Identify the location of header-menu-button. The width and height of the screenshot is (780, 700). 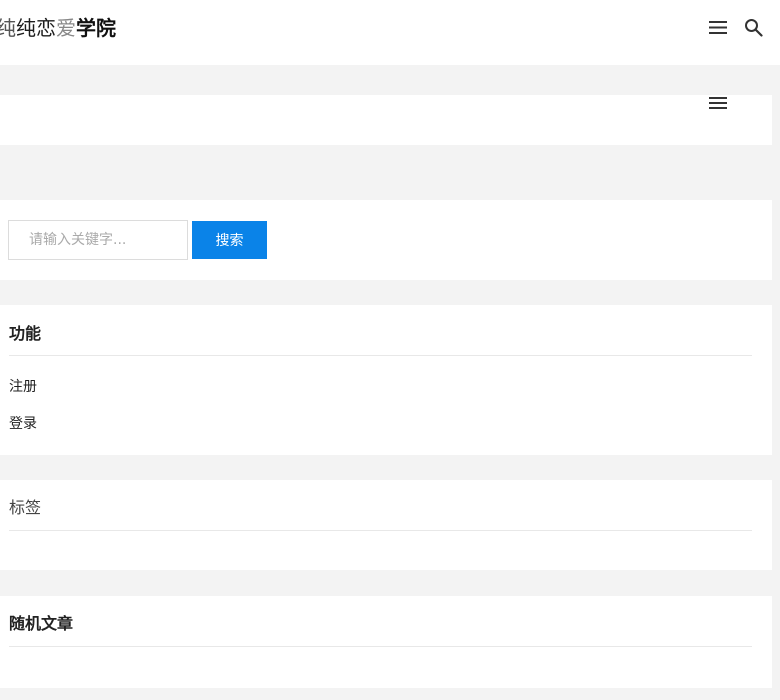
(718, 27).